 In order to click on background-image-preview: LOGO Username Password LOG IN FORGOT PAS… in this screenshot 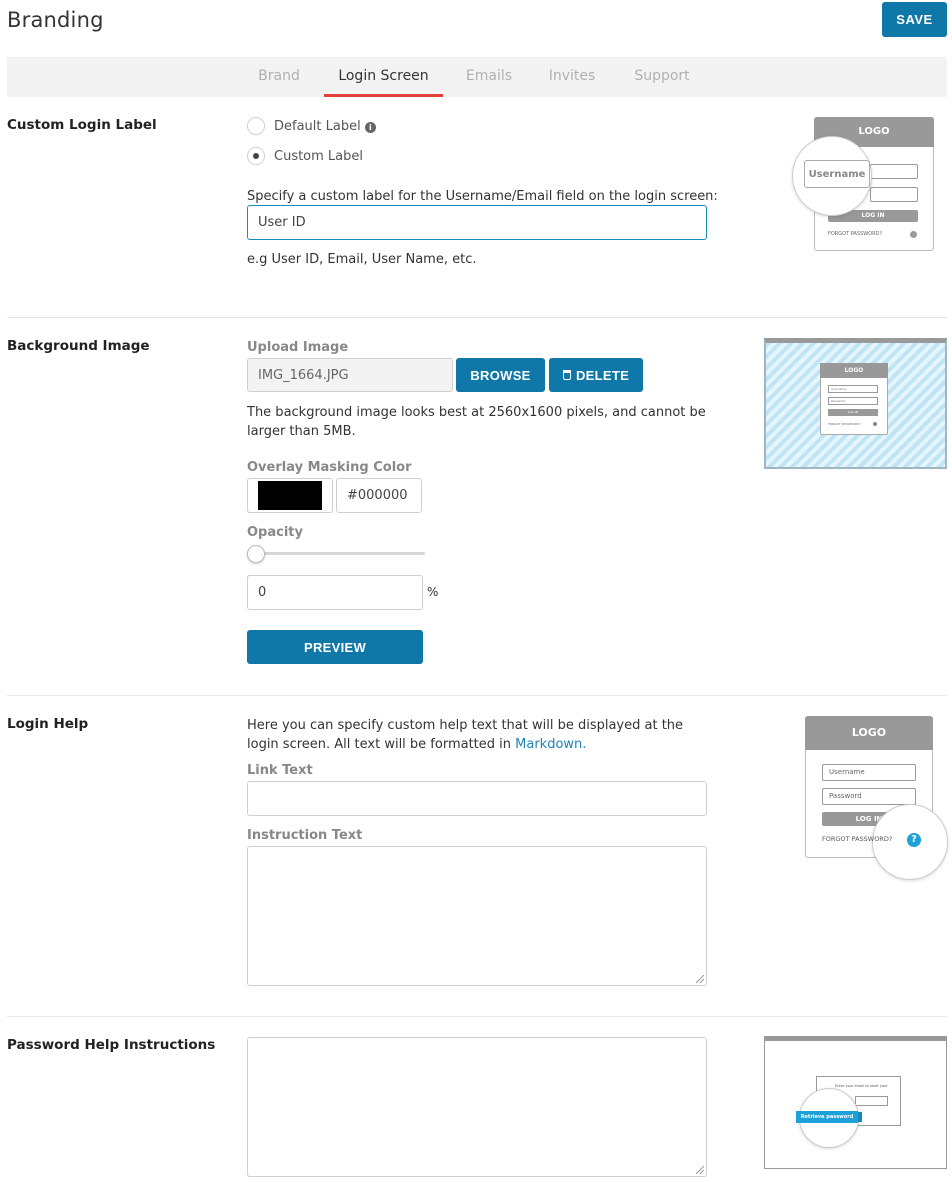, I will do `click(855, 403)`.